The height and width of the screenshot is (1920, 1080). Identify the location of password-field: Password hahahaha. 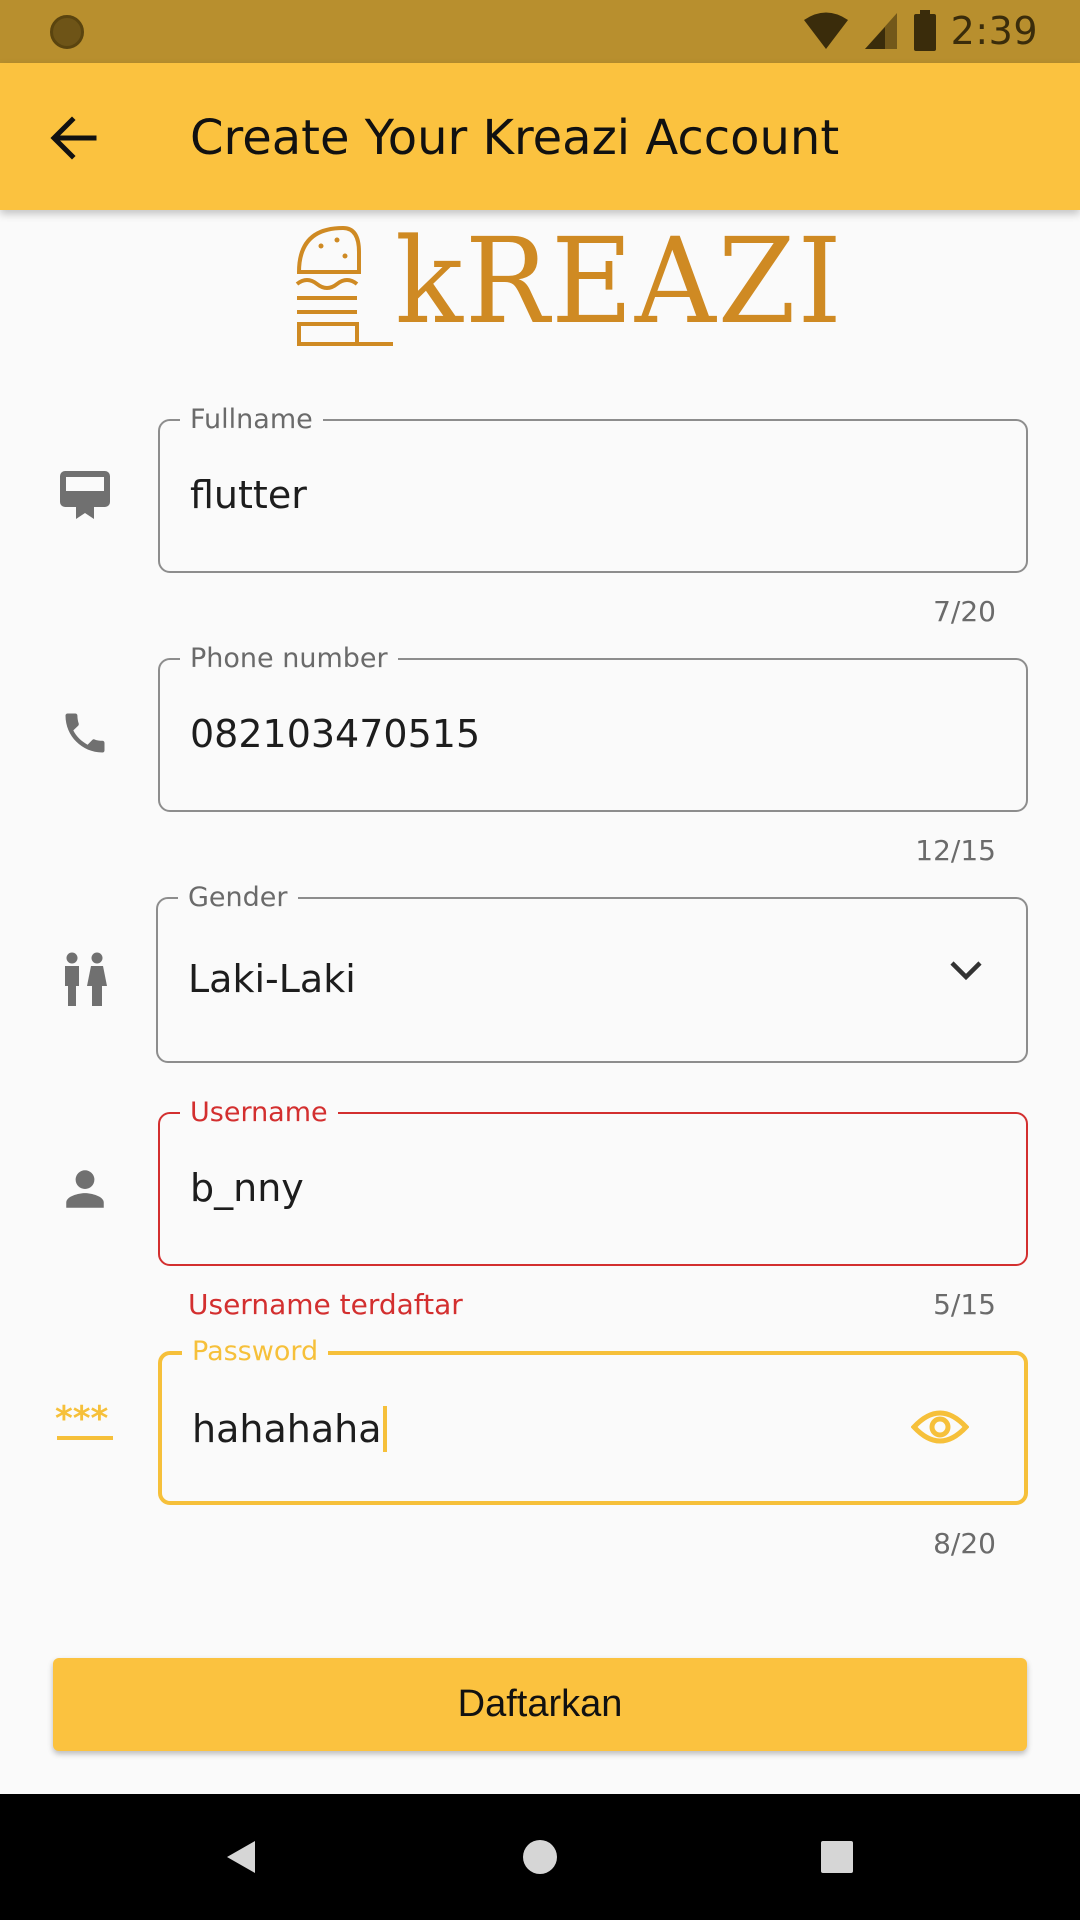
(593, 1420).